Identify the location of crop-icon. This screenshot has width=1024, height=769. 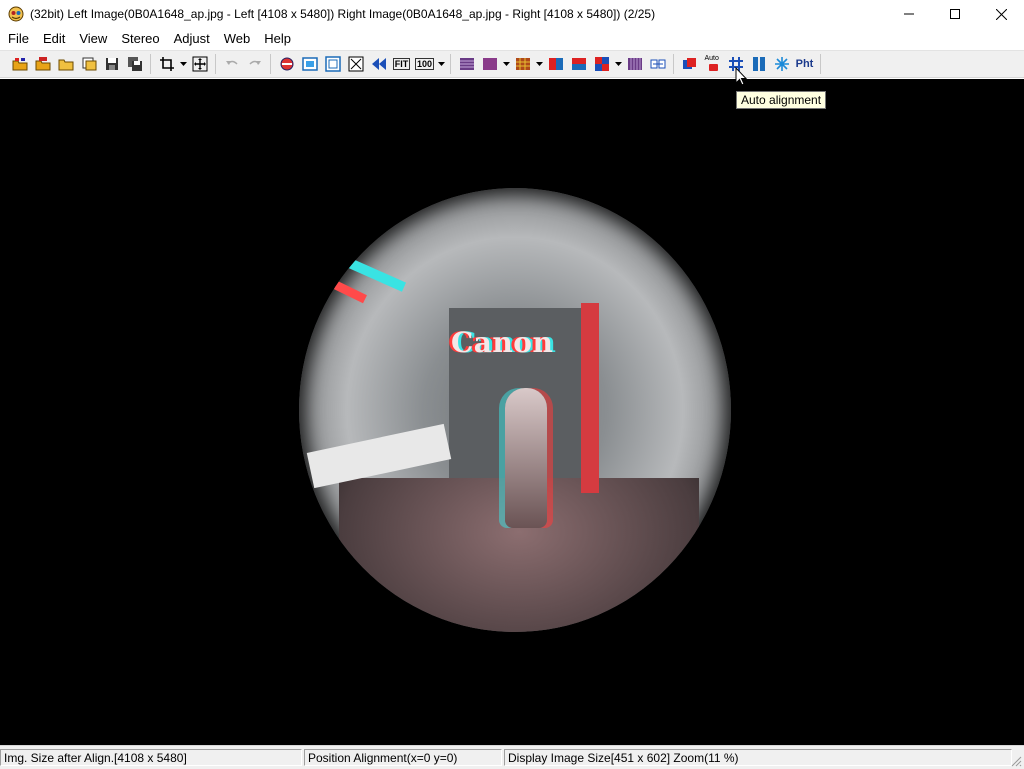
(166, 64).